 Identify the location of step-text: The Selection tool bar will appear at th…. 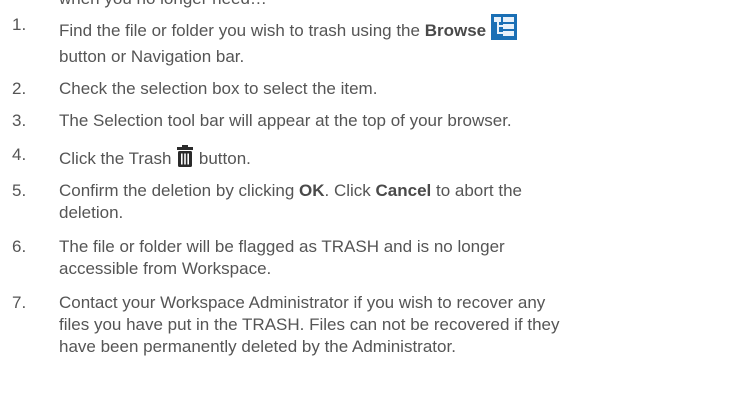
(285, 120).